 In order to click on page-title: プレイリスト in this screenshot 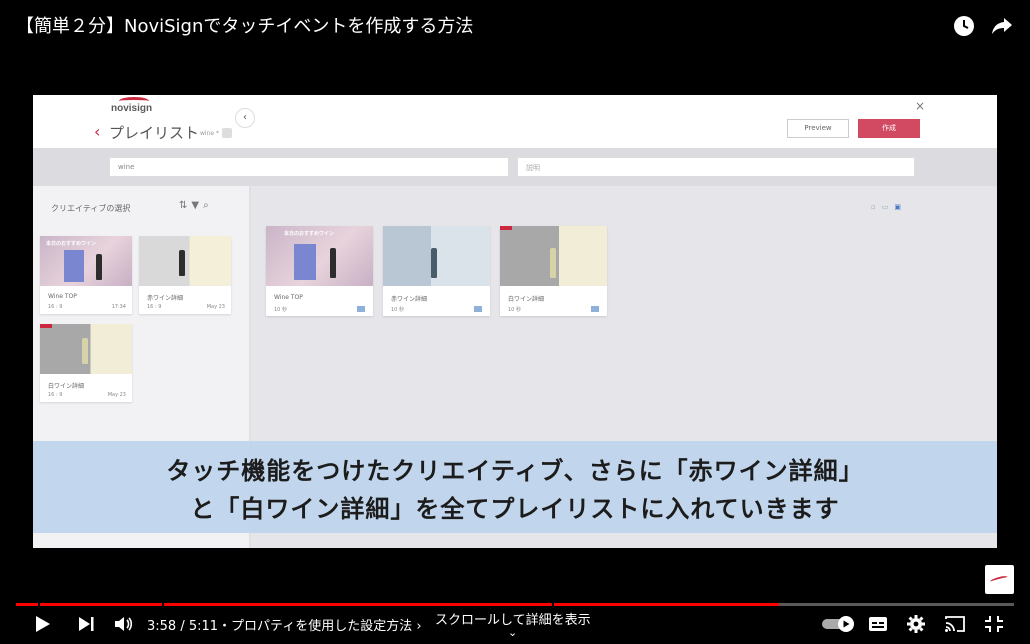, I will do `click(154, 133)`.